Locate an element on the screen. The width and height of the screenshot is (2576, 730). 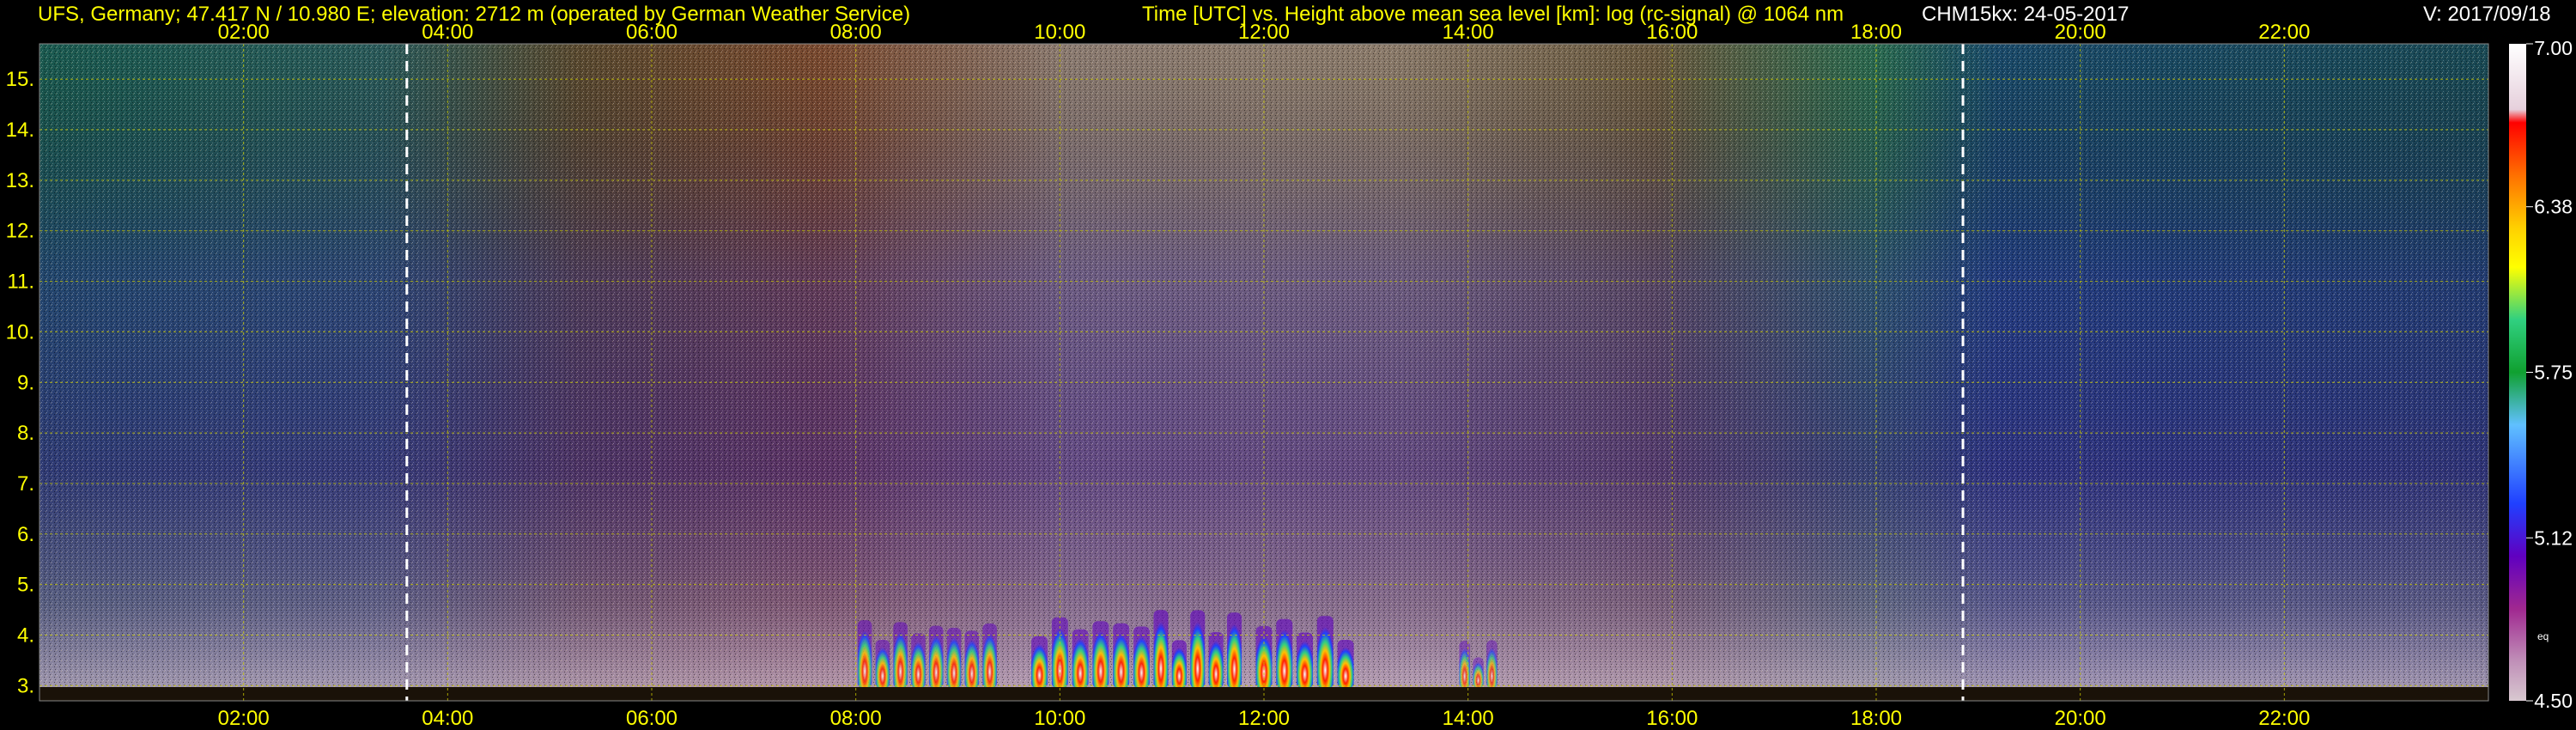
x-tick-label-top: 02:00 is located at coordinates (244, 32).